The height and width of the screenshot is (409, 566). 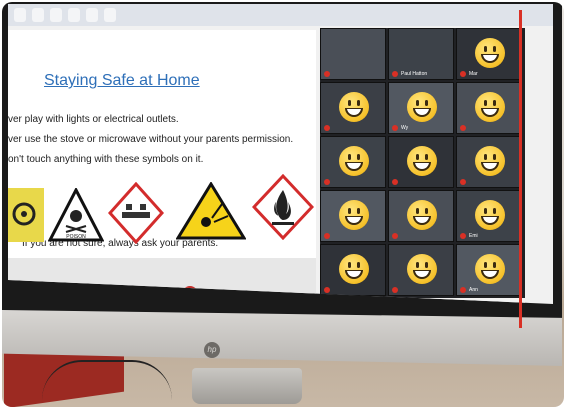 I want to click on poison-symbol-icon: POISON, so click(x=76, y=215).